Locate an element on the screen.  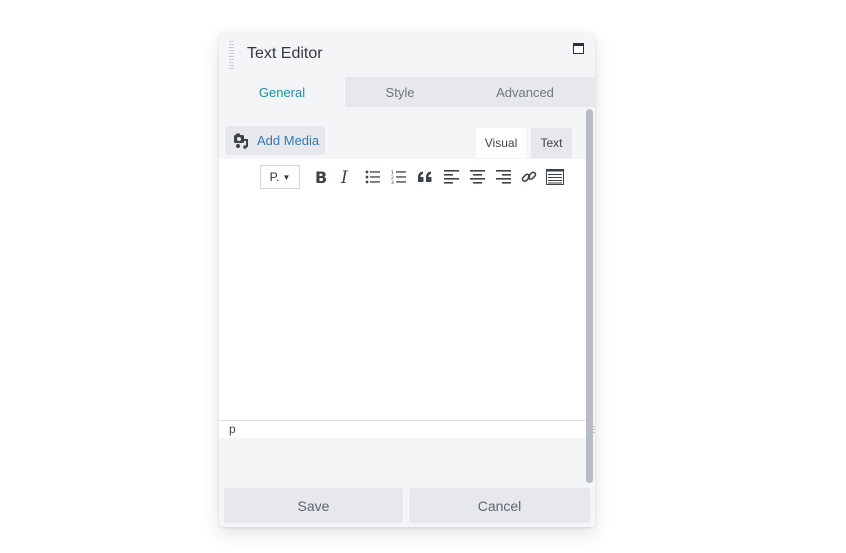
bullet-list-icon is located at coordinates (372, 177).